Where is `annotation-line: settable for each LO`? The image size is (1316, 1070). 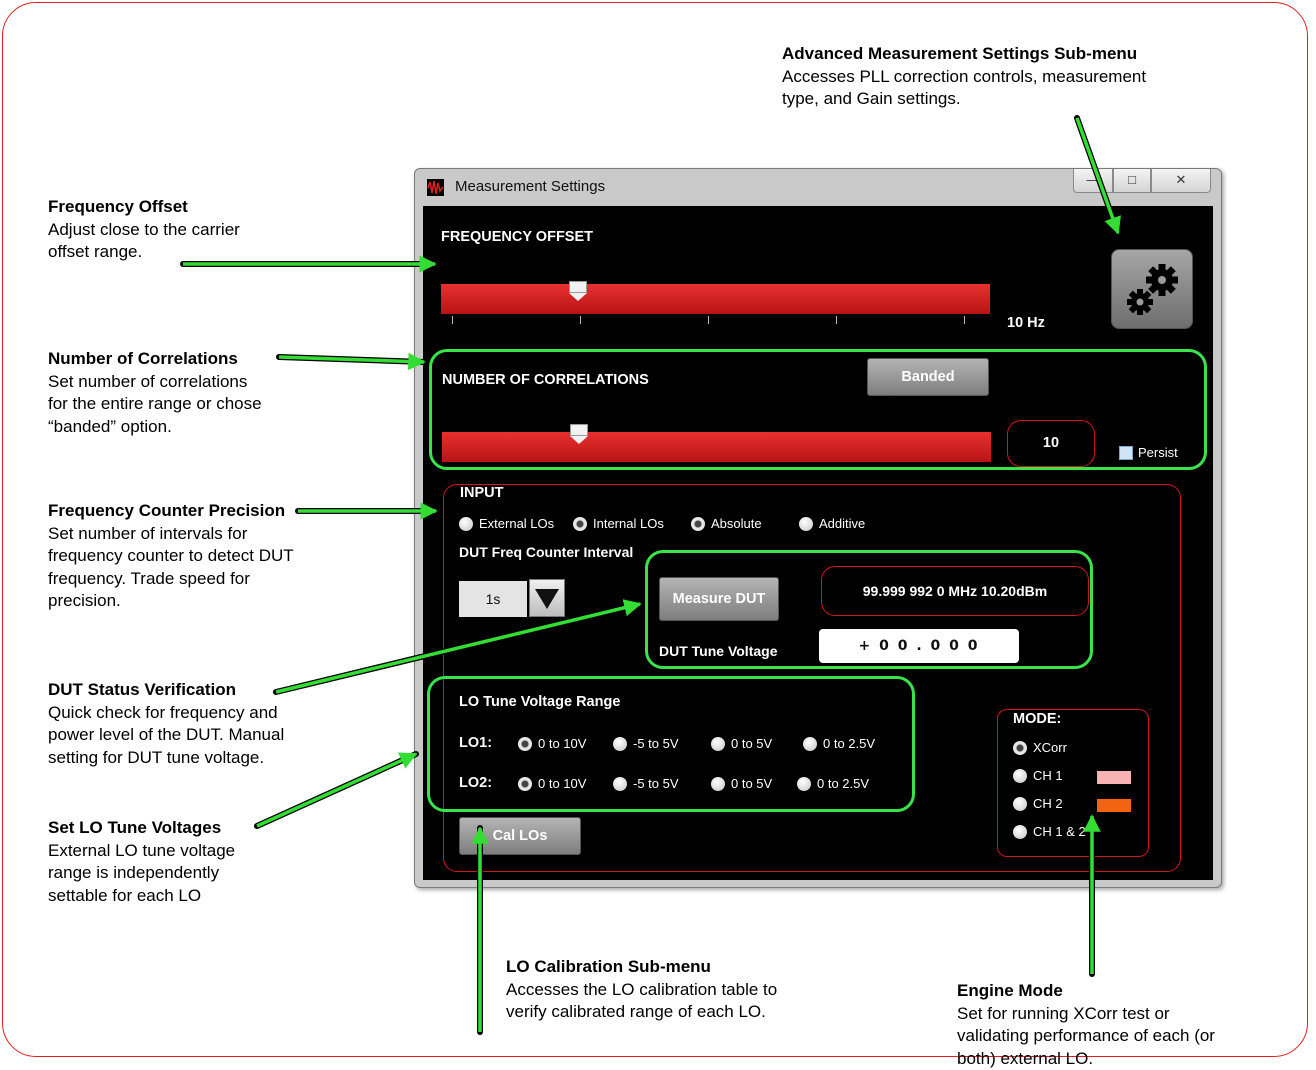
annotation-line: settable for each LO is located at coordinates (141, 896).